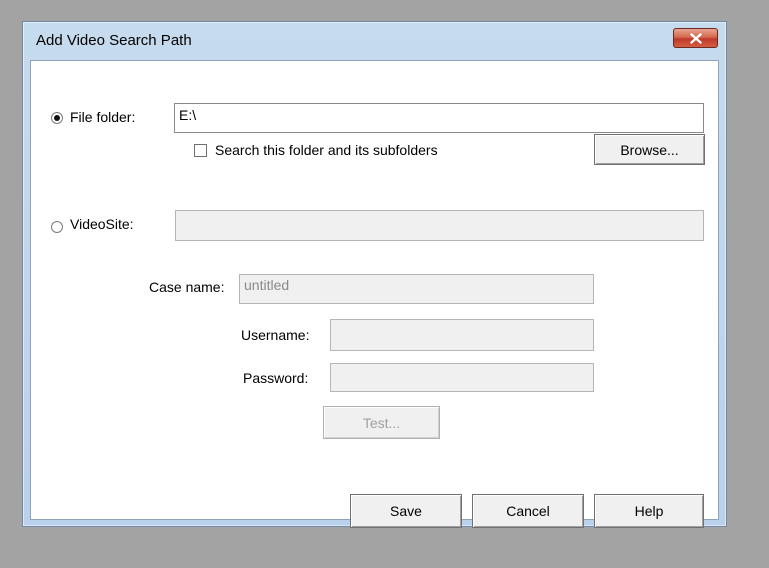 This screenshot has height=568, width=769. I want to click on videosite-label: VideoSite:, so click(102, 224).